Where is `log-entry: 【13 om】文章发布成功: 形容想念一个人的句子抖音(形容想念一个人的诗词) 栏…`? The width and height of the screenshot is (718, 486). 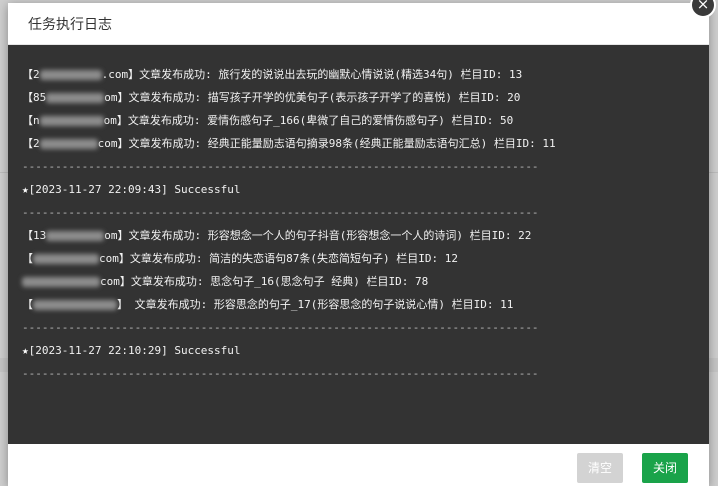
log-entry: 【13 om】文章发布成功: 形容想念一个人的句子抖音(形容想念一个人的诗词) 栏… is located at coordinates (277, 235).